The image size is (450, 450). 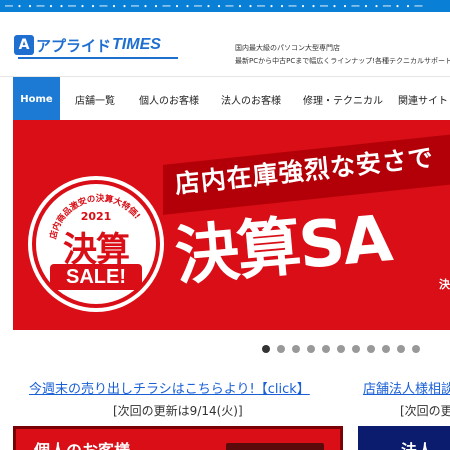 I want to click on corporate-customer-card: 法人, so click(x=404, y=438).